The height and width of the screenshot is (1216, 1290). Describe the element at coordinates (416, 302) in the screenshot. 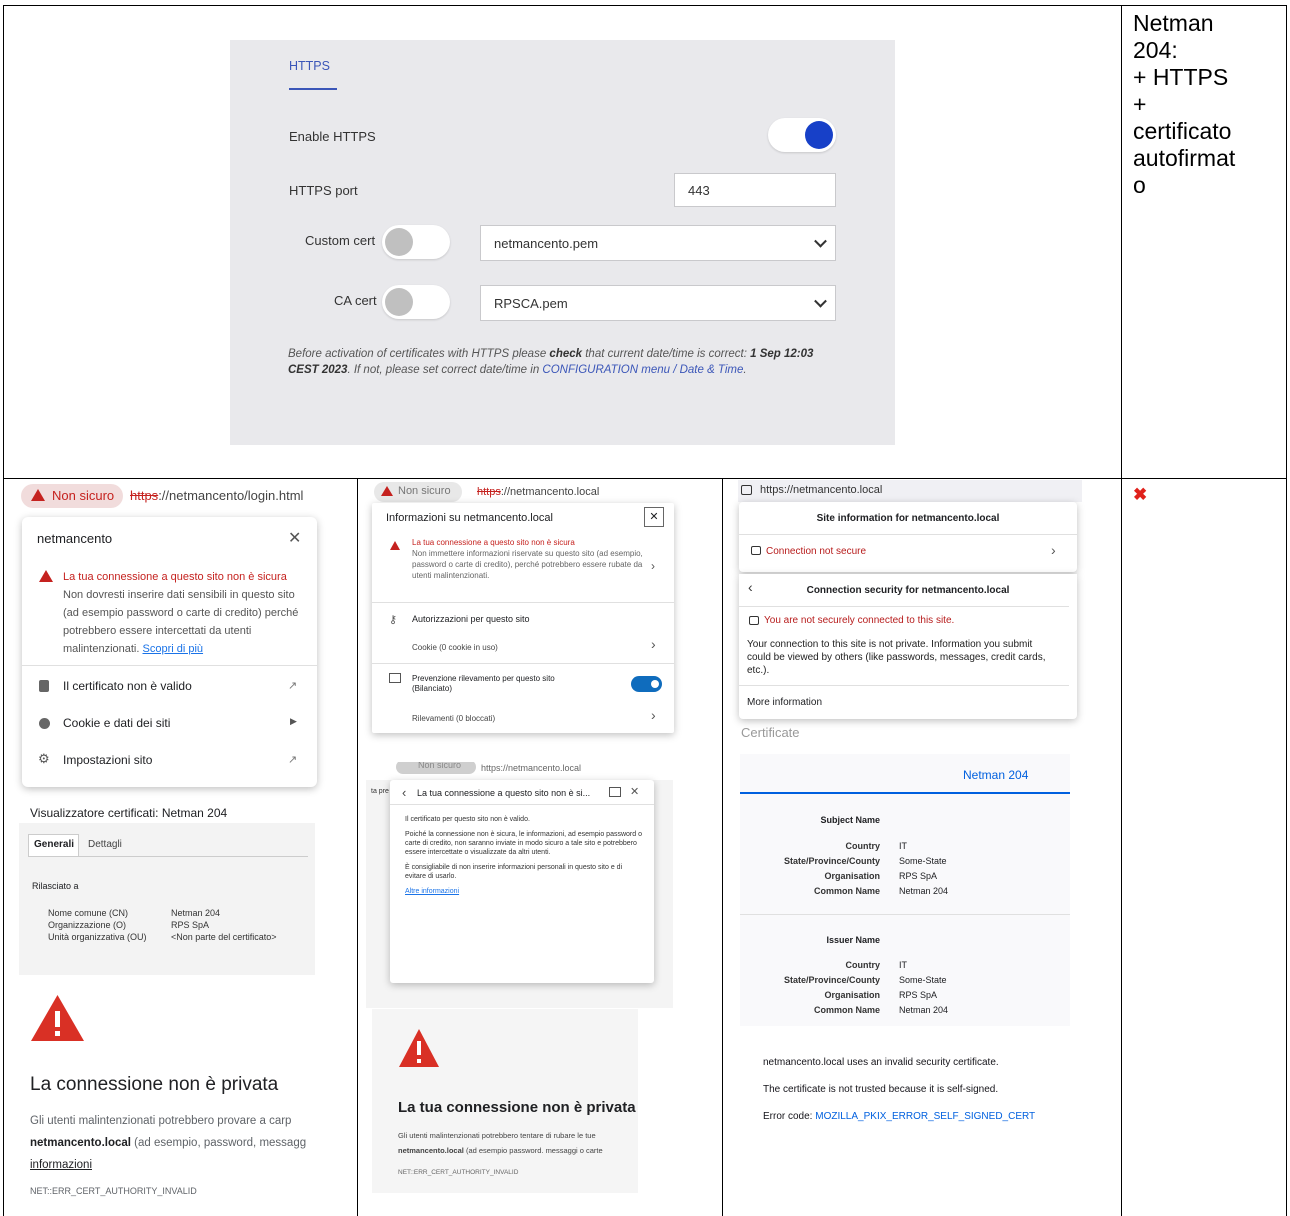

I see `ca-cert-toggle` at that location.